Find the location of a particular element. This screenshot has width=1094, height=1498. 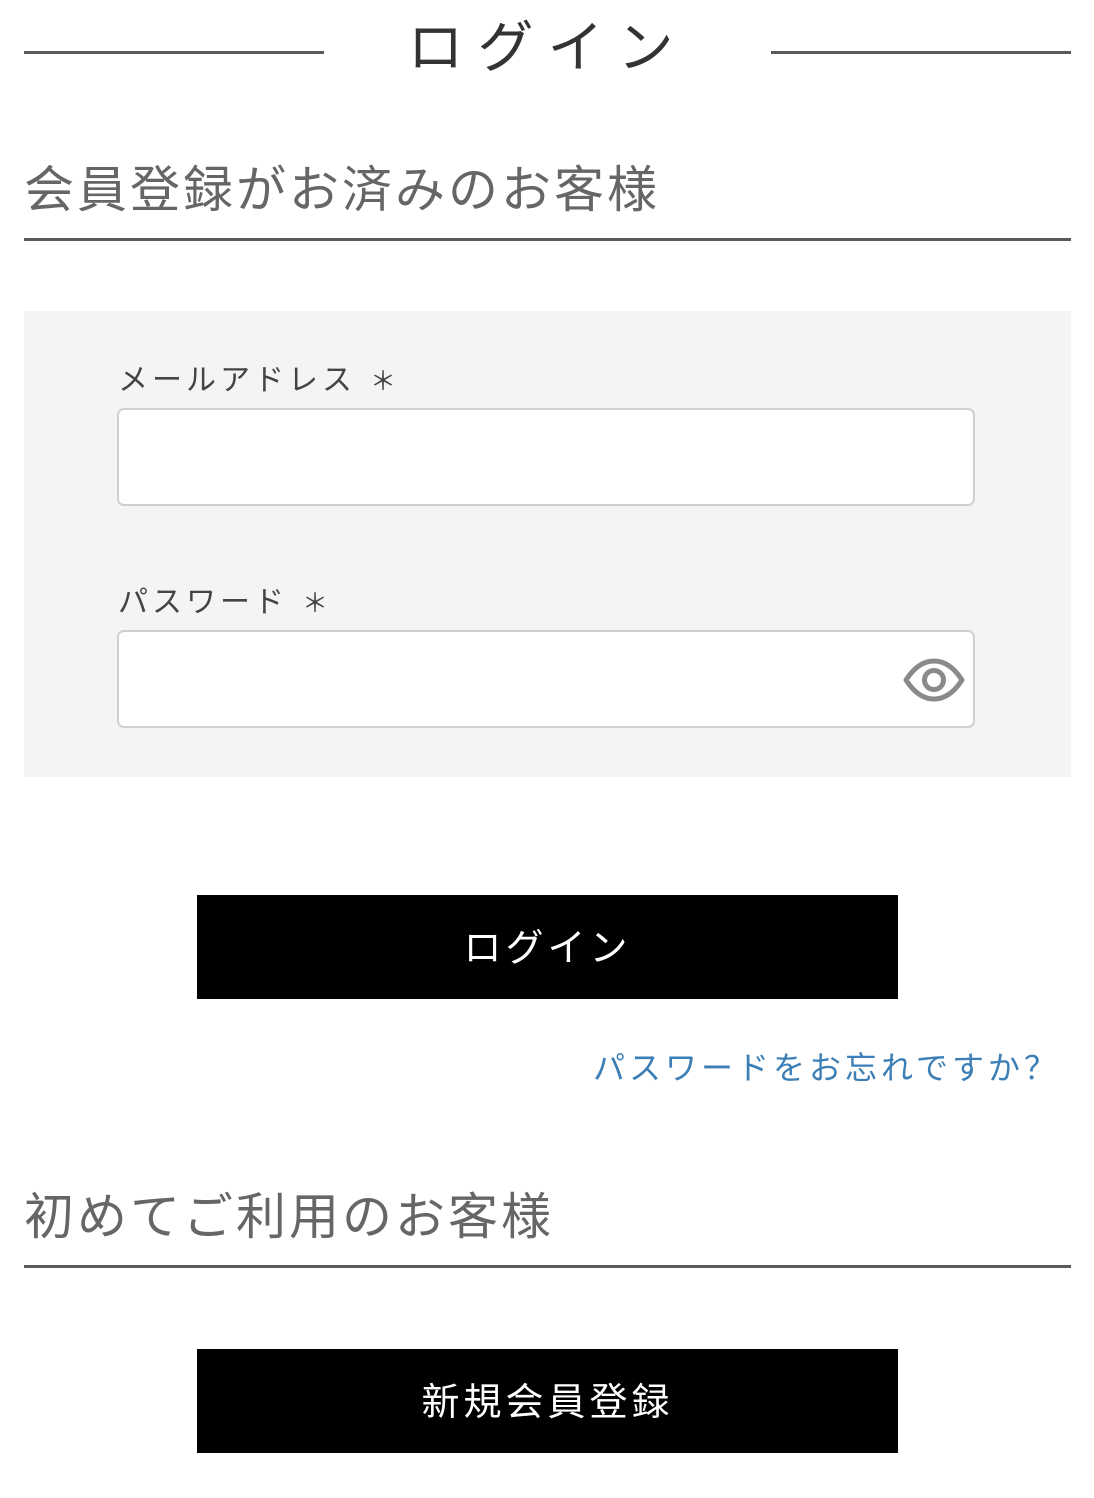

page-header: ログイン is located at coordinates (547, 50).